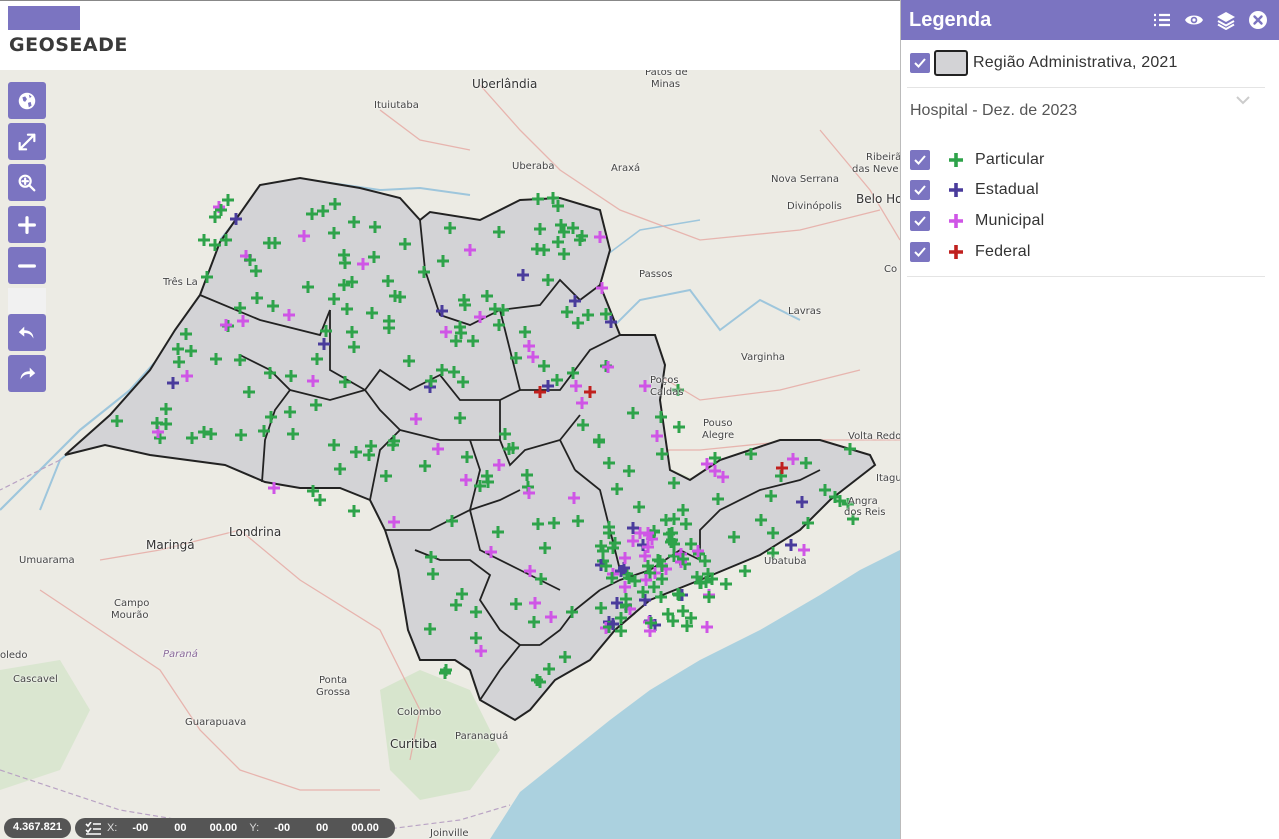 This screenshot has height=839, width=1279. I want to click on hospital-estadual, so click(791, 545).